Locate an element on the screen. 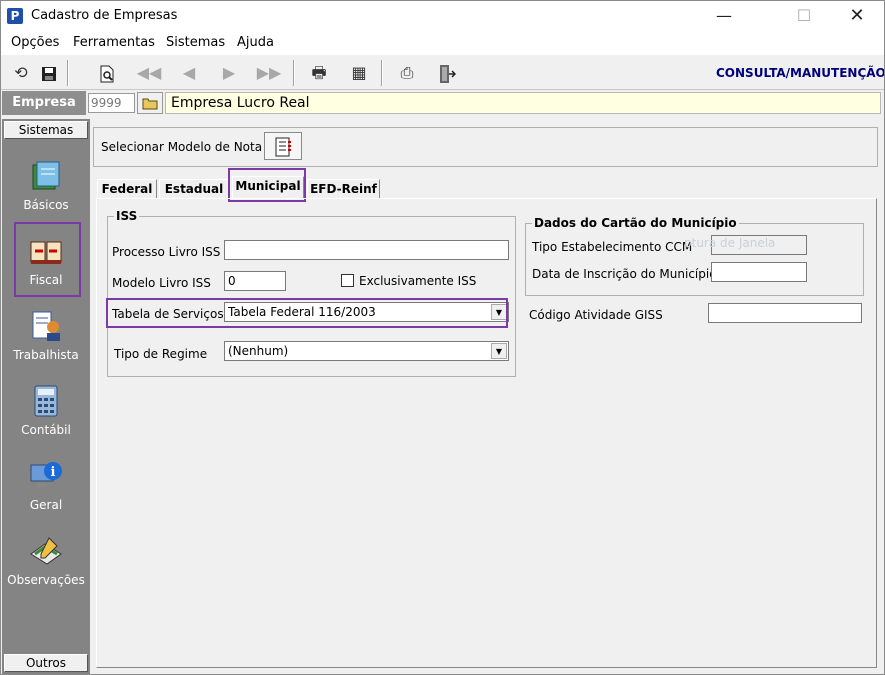 The height and width of the screenshot is (675, 885). sidebar-item-label: Geral is located at coordinates (46, 505).